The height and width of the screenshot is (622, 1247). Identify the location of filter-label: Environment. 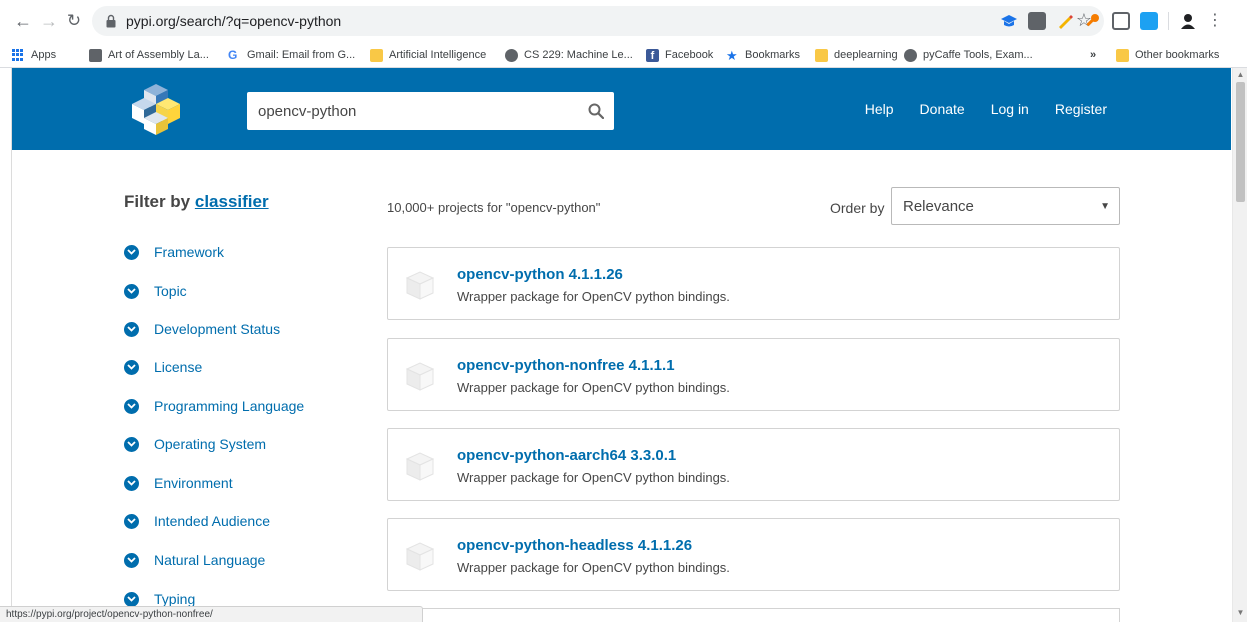
(193, 483).